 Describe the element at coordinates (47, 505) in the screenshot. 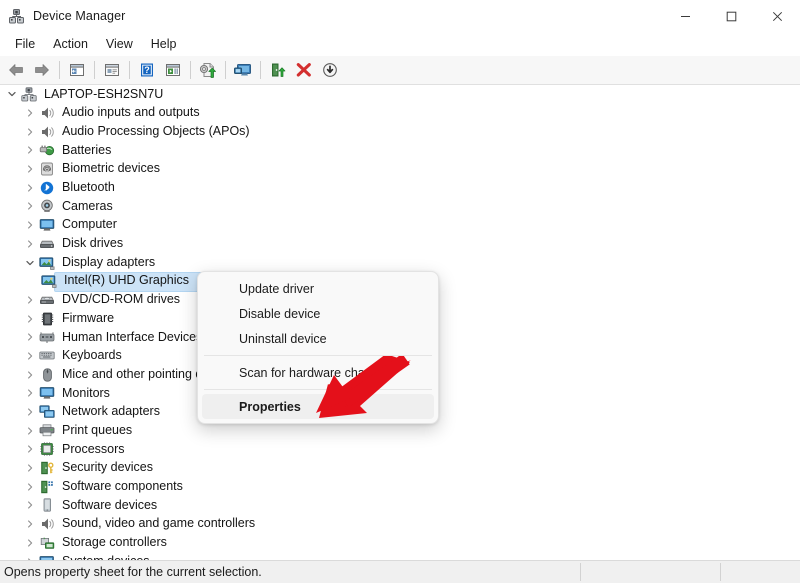

I see `software-device-icon` at that location.